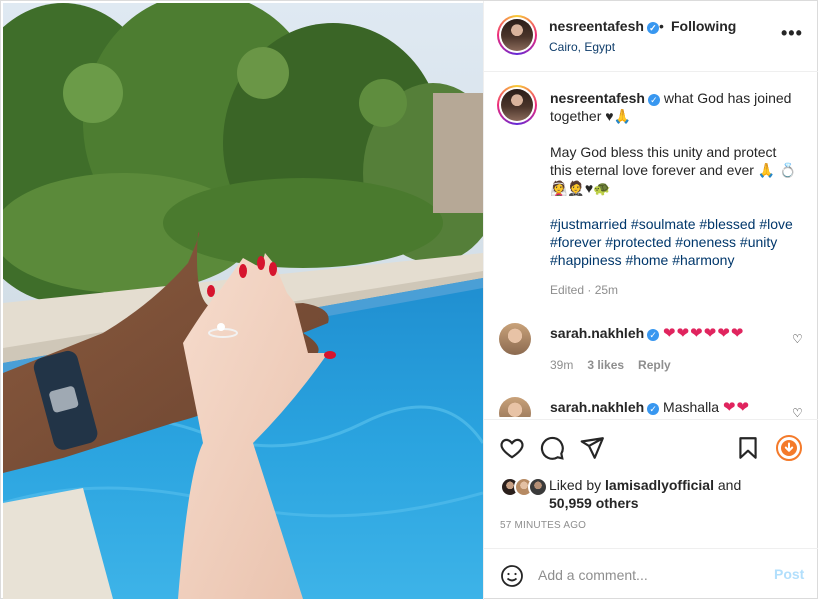 This screenshot has height=600, width=818. I want to click on author-avatar, so click(517, 35).